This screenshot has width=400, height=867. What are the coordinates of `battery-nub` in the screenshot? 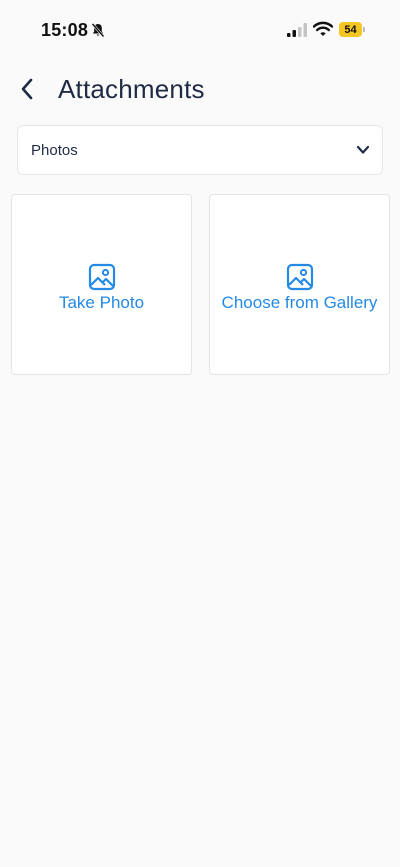 It's located at (364, 29).